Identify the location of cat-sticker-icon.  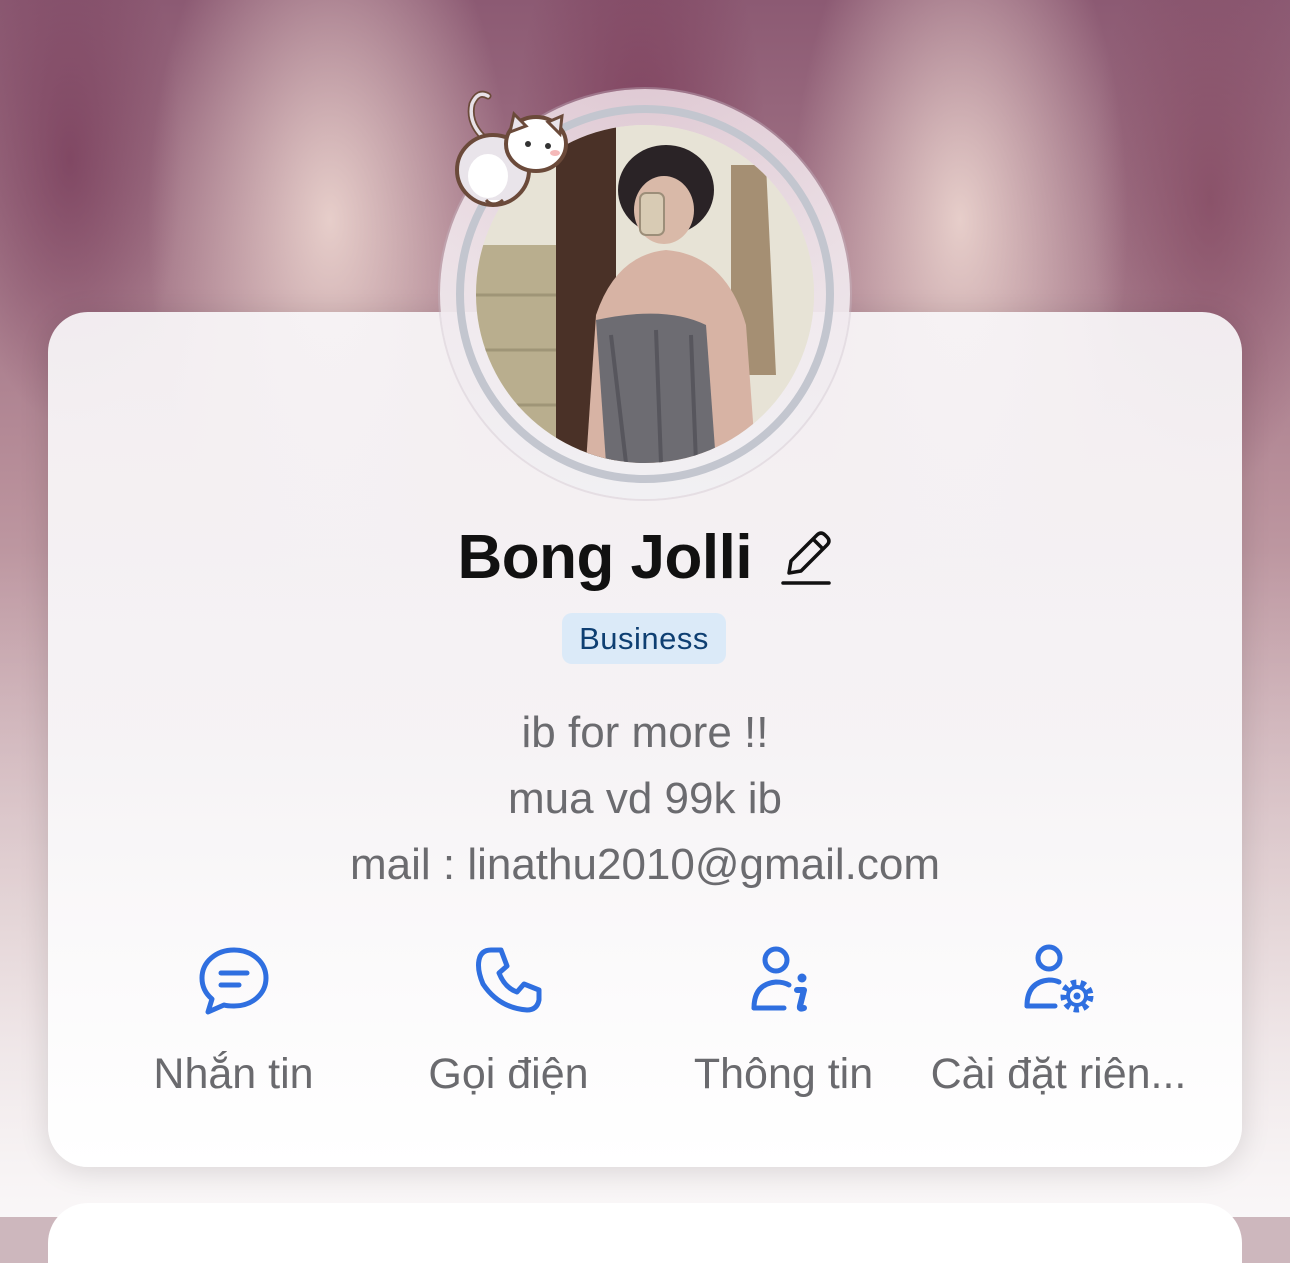
(511, 148).